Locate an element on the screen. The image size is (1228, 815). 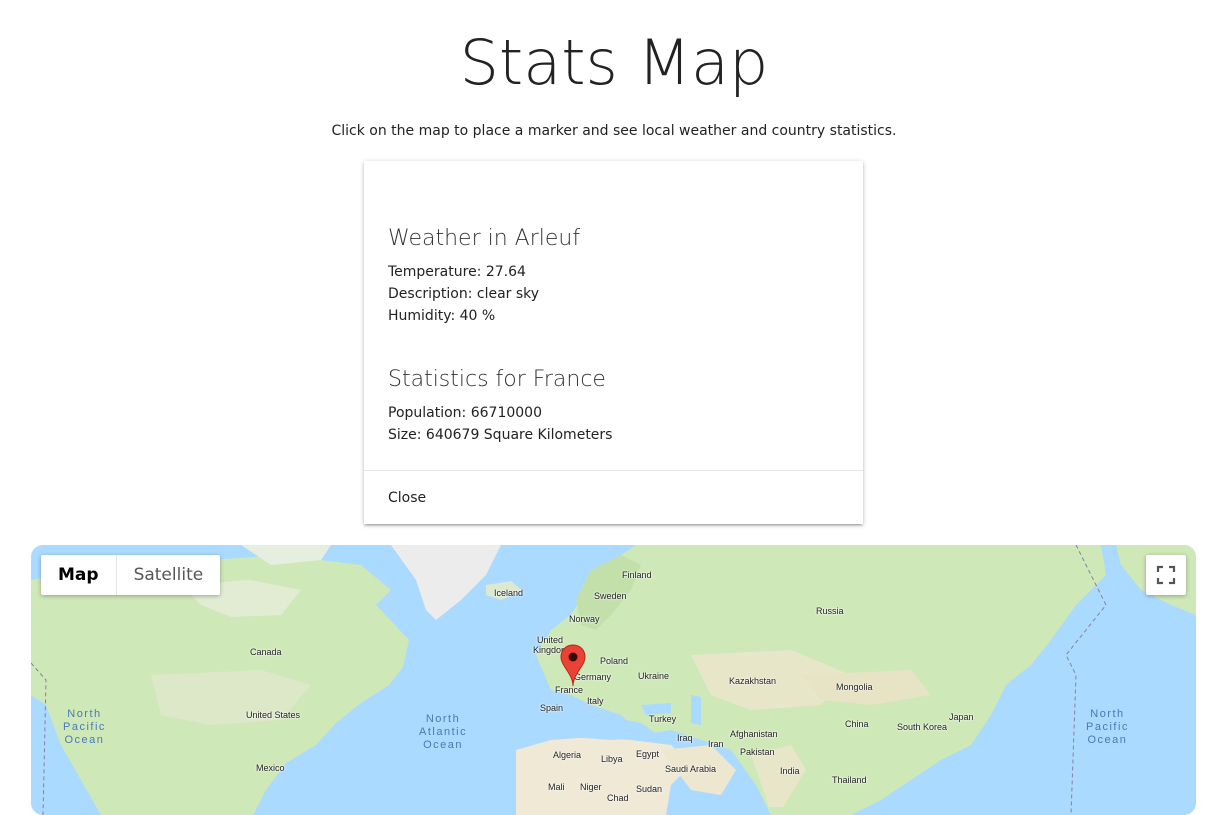
label-thailand: Thailand is located at coordinates (849, 780).